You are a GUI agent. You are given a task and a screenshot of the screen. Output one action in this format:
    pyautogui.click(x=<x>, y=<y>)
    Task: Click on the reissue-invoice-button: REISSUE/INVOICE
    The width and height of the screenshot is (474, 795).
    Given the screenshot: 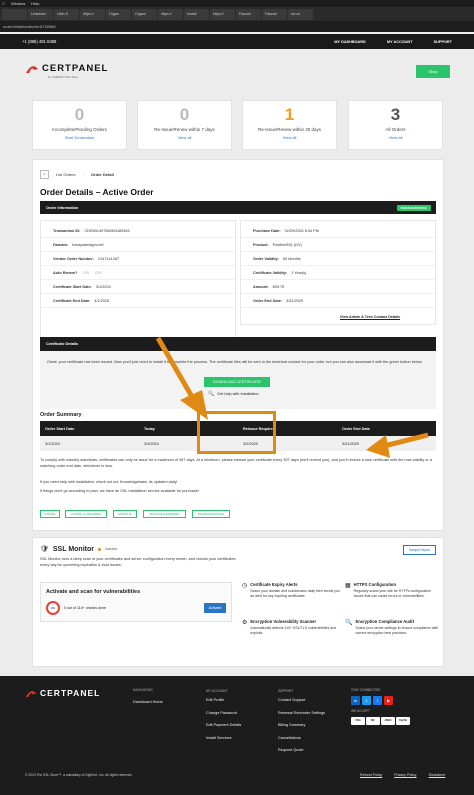 What is the action you would take?
    pyautogui.click(x=211, y=514)
    